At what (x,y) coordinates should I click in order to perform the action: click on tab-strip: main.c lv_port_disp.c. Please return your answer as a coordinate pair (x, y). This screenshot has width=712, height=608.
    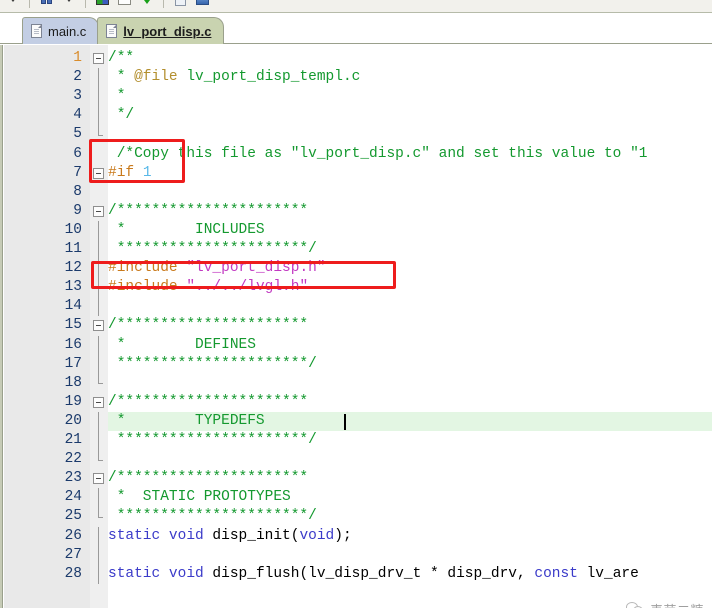
    Looking at the image, I should click on (123, 30).